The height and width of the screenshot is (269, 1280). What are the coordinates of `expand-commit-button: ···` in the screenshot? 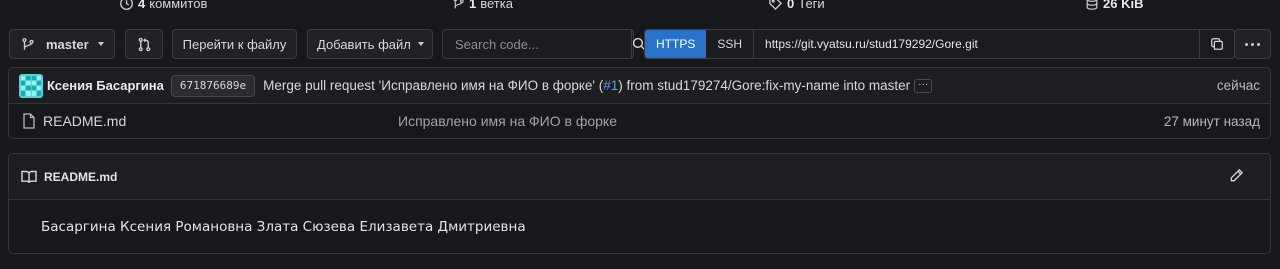 It's located at (923, 85).